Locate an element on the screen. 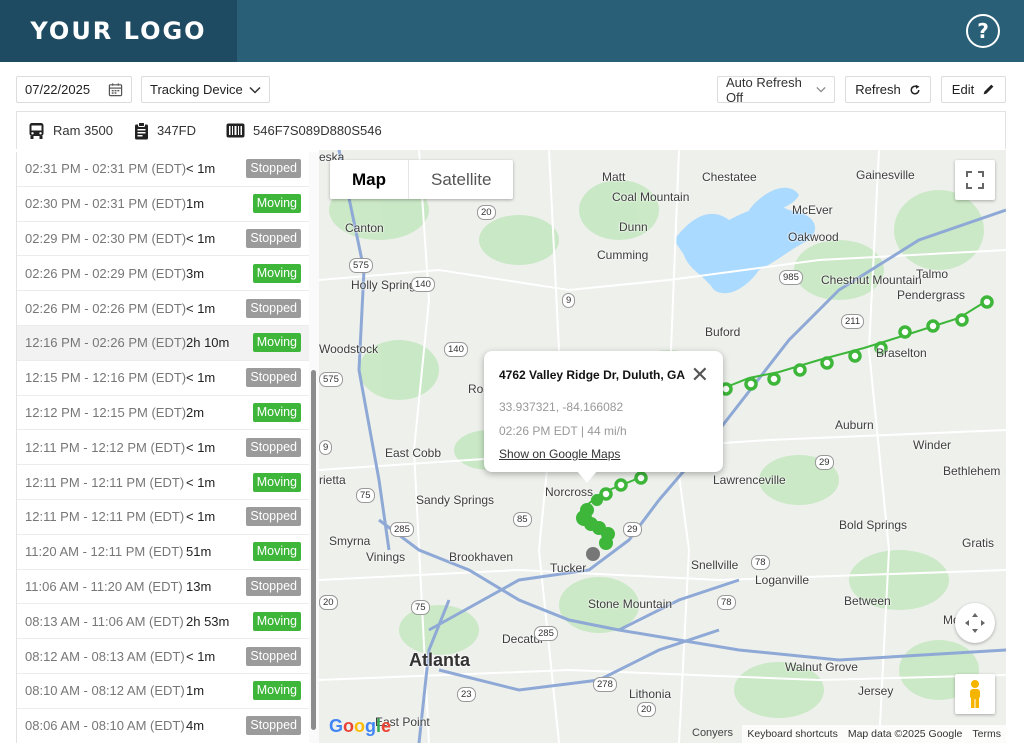 The width and height of the screenshot is (1024, 752). map-place-label: Norcross is located at coordinates (569, 492).